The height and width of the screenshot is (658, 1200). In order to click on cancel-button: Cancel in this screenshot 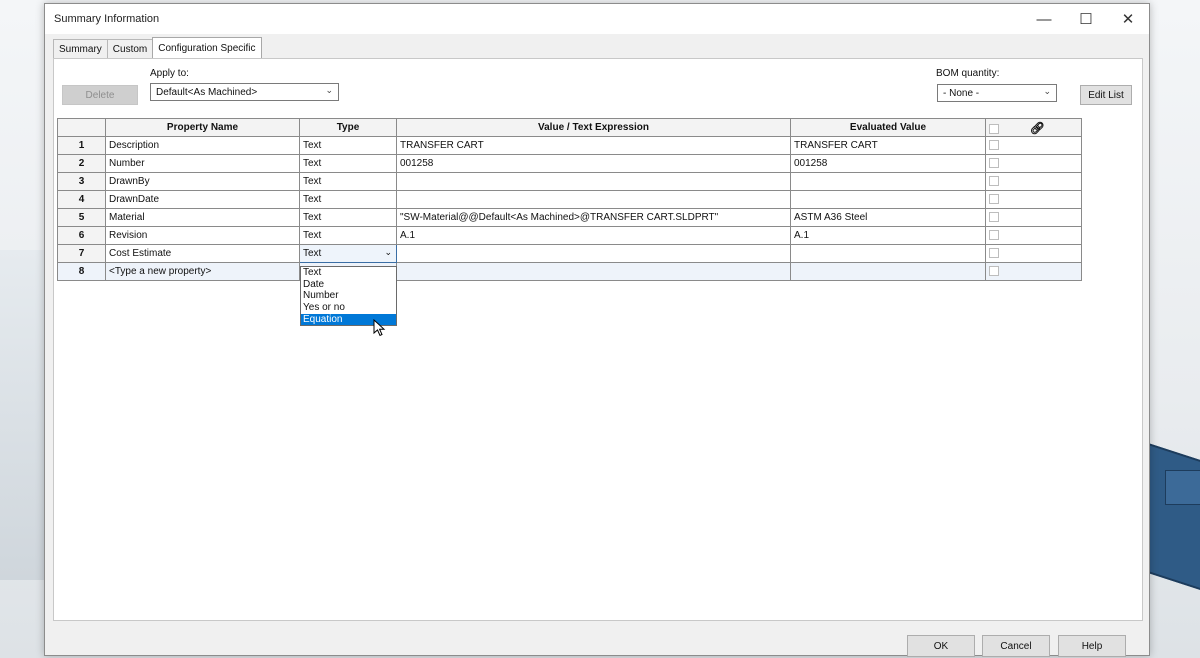, I will do `click(1016, 646)`.